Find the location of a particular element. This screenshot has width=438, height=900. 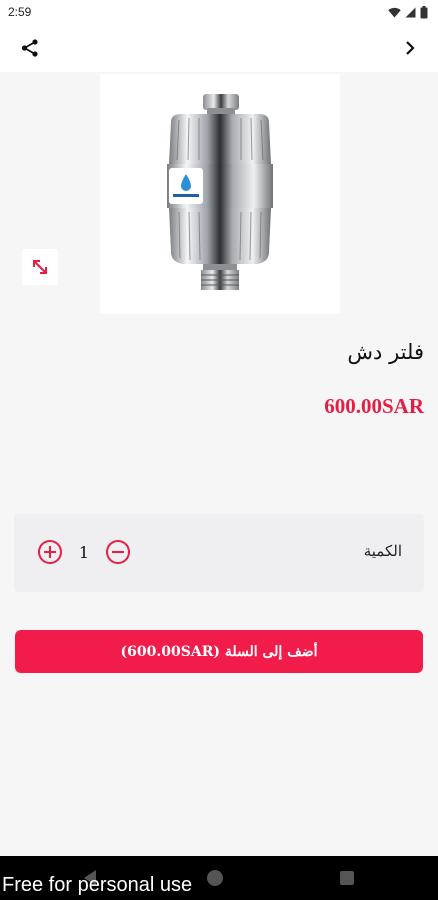

battery-icon is located at coordinates (424, 11).